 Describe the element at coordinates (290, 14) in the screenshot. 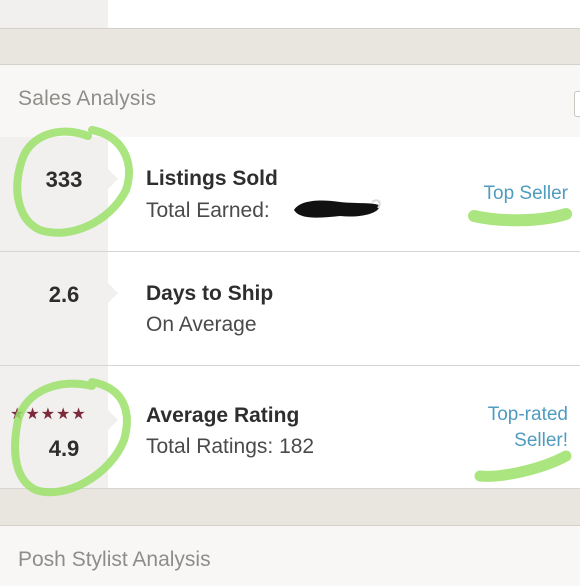

I see `previous-card` at that location.